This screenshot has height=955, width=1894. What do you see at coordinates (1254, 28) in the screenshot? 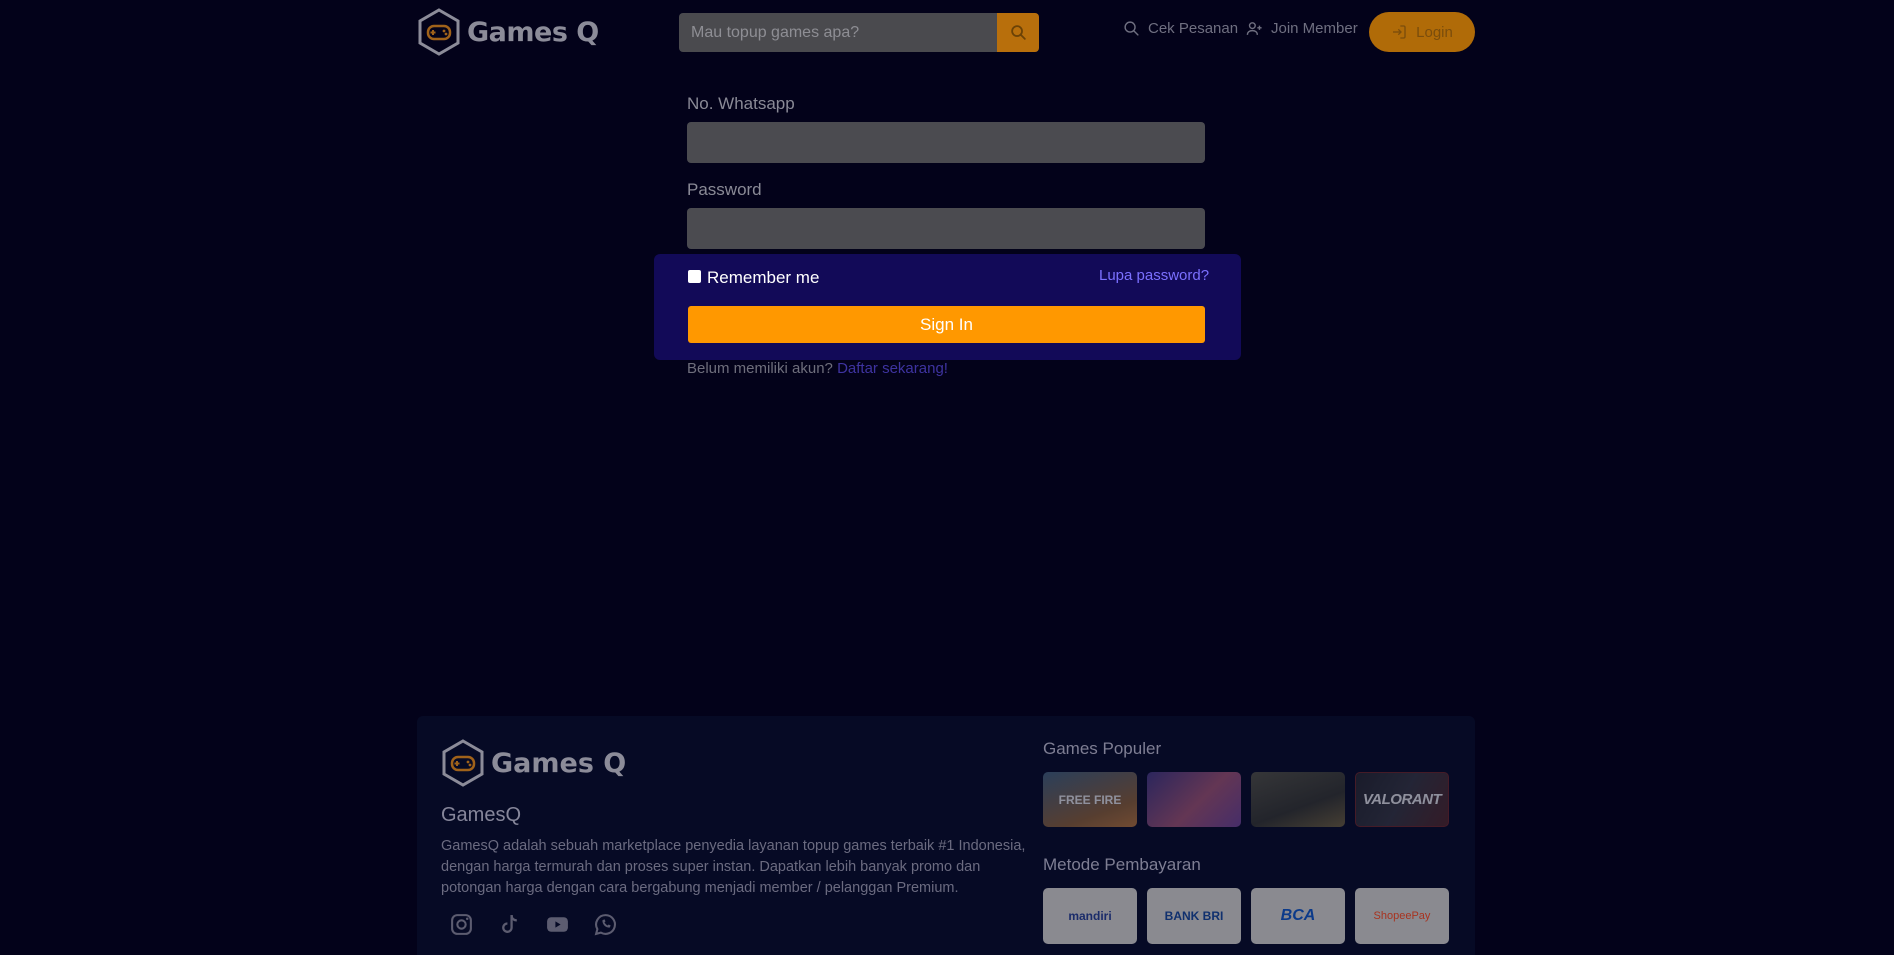
I see `add-user-icon` at bounding box center [1254, 28].